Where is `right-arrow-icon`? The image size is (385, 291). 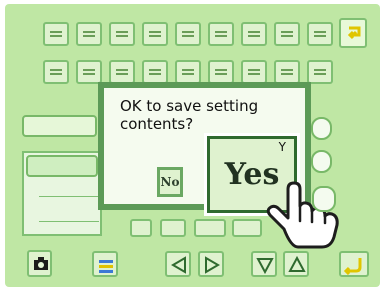
right-arrow-icon is located at coordinates (212, 265).